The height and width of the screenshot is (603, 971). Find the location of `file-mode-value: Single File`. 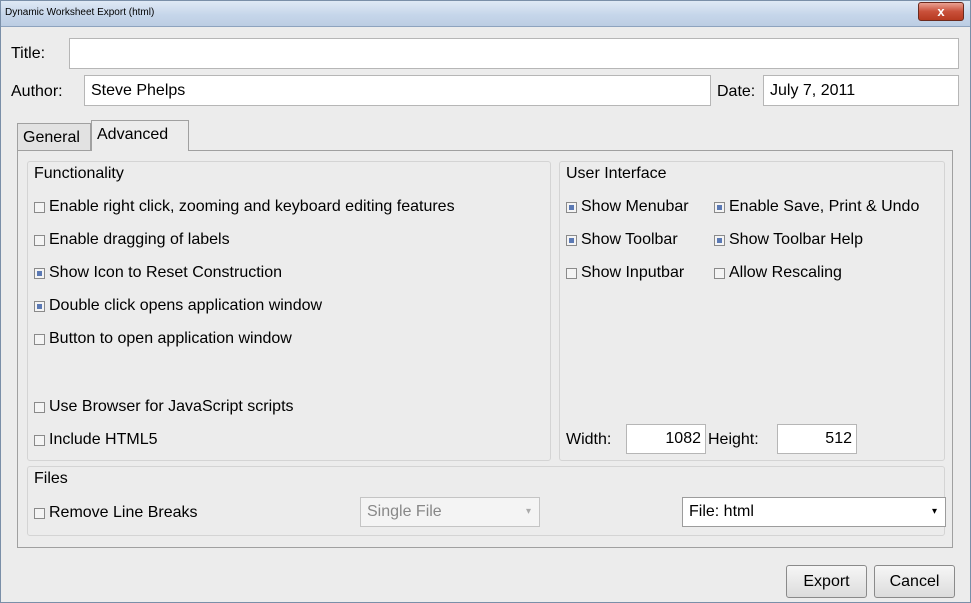

file-mode-value: Single File is located at coordinates (404, 511).